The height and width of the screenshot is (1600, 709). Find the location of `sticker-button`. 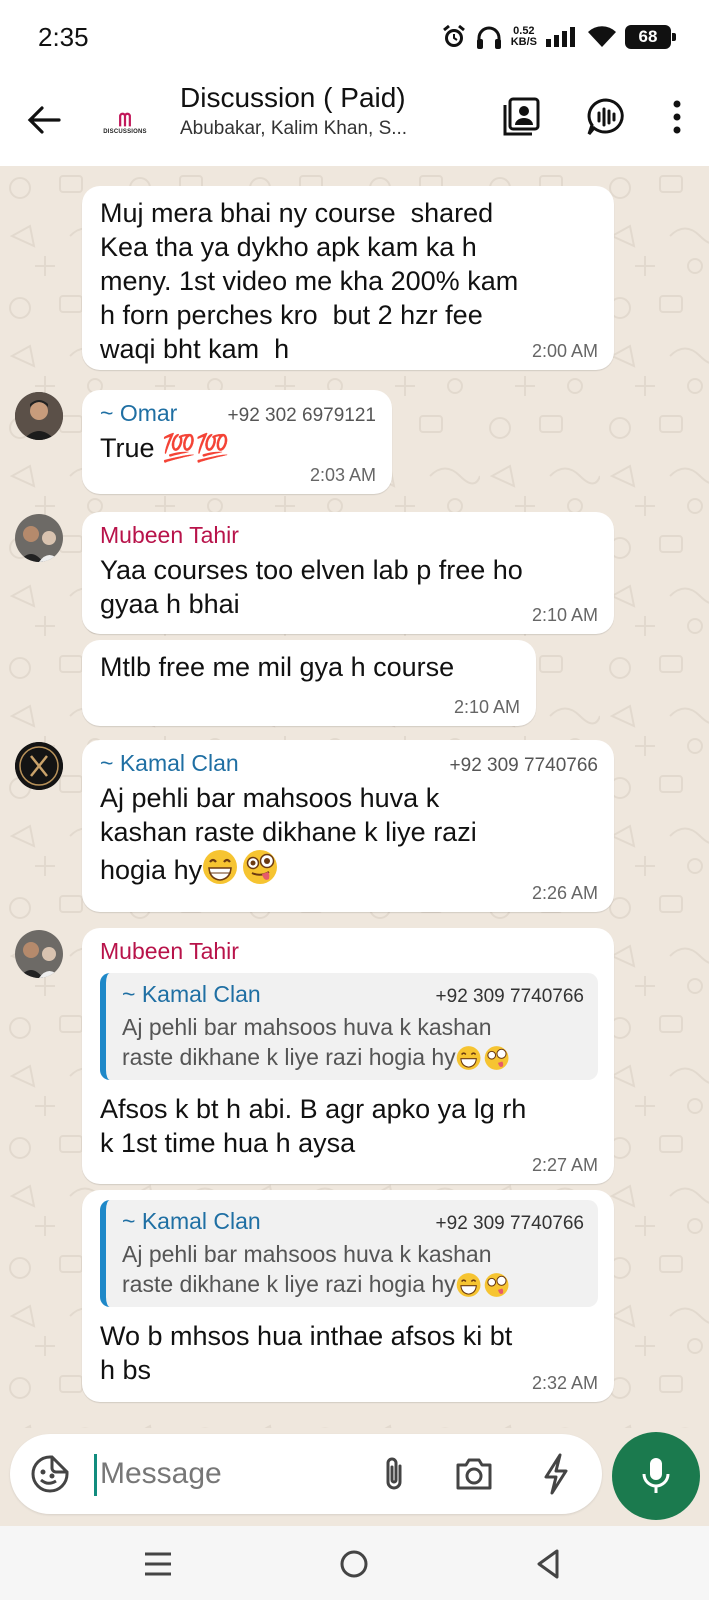

sticker-button is located at coordinates (50, 1474).